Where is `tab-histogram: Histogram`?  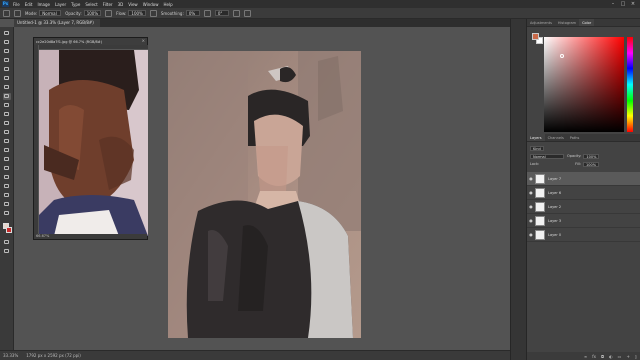 tab-histogram: Histogram is located at coordinates (567, 22).